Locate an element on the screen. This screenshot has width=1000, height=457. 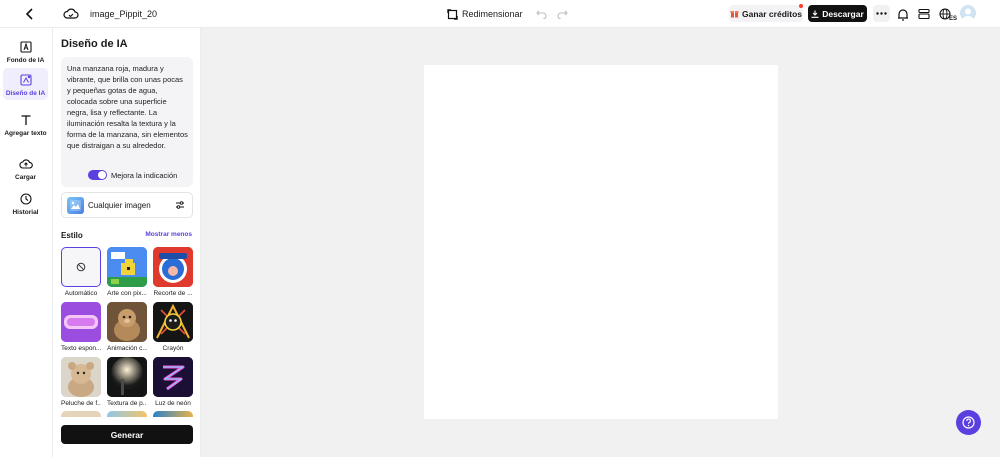
nav-item-label: Fondo de IA is located at coordinates (25, 60).